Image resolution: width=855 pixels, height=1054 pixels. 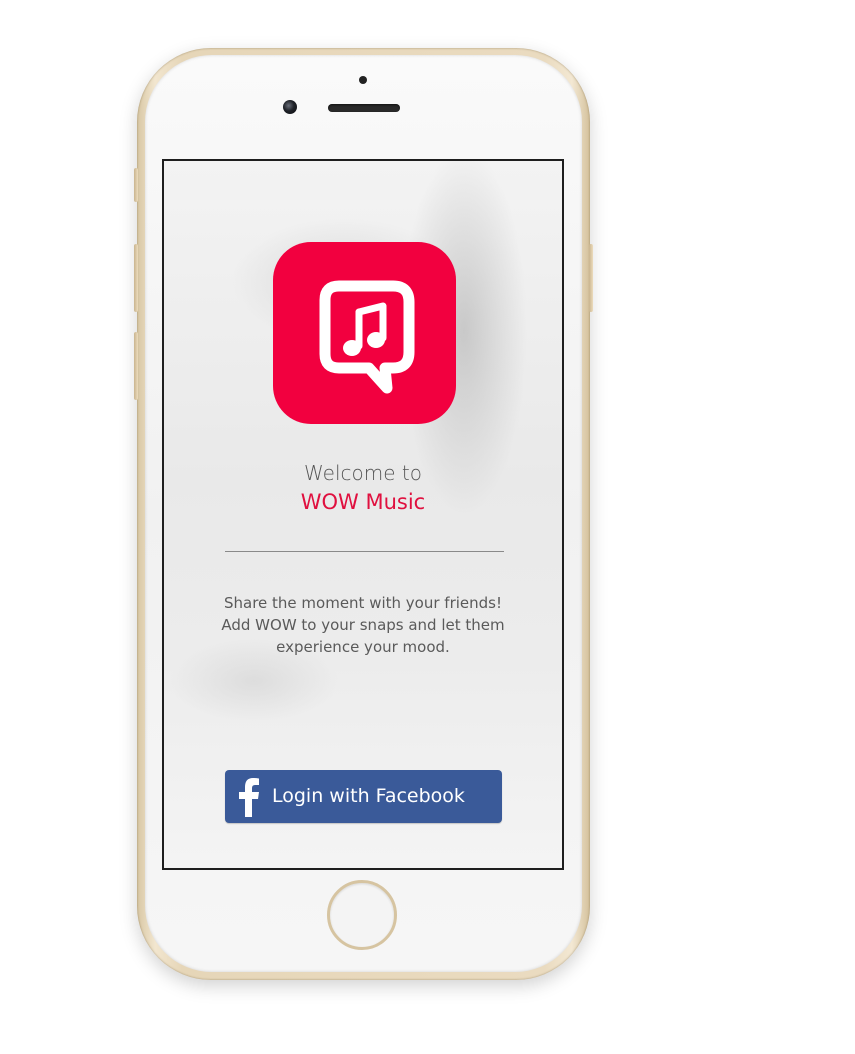 I want to click on earpiece-speaker, so click(x=364, y=108).